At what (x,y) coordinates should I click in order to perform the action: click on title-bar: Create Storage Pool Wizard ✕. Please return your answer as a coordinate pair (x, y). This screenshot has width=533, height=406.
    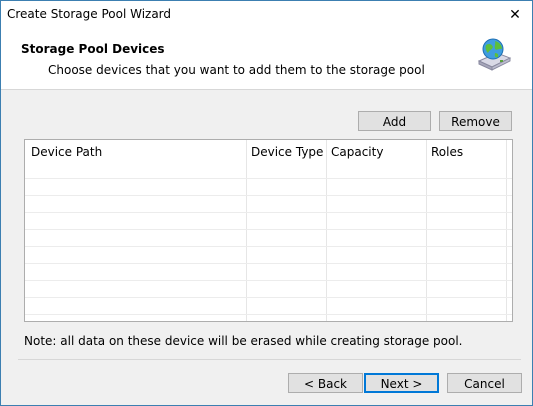
    Looking at the image, I should click on (266, 15).